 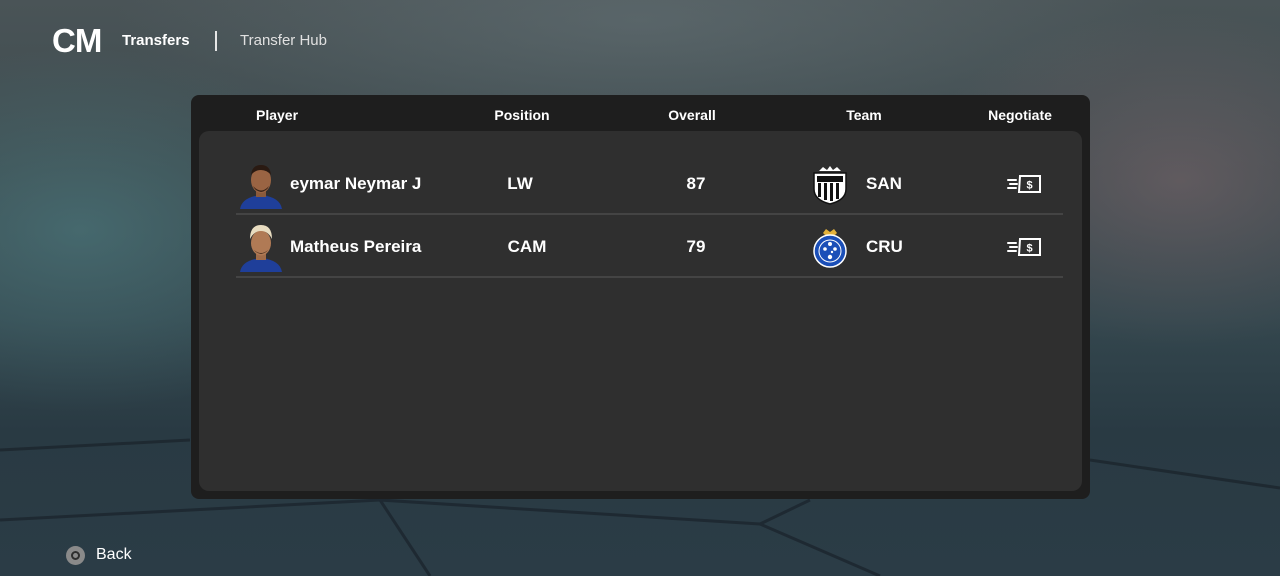 I want to click on player-name: Matheus Pereira, so click(x=356, y=246).